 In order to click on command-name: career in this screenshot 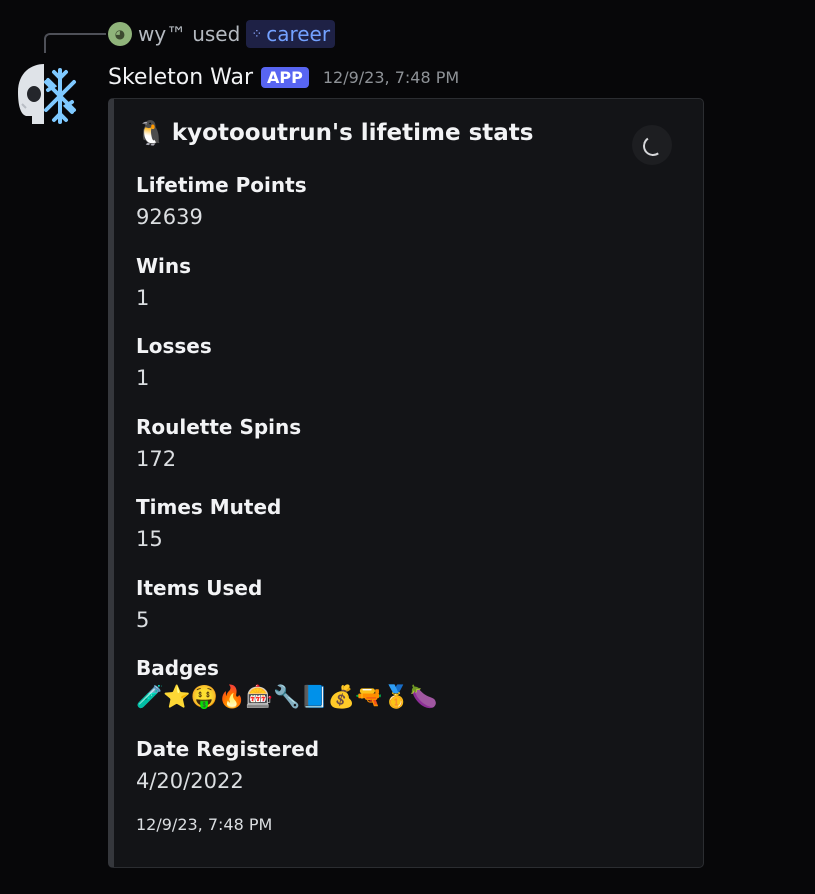, I will do `click(298, 34)`.